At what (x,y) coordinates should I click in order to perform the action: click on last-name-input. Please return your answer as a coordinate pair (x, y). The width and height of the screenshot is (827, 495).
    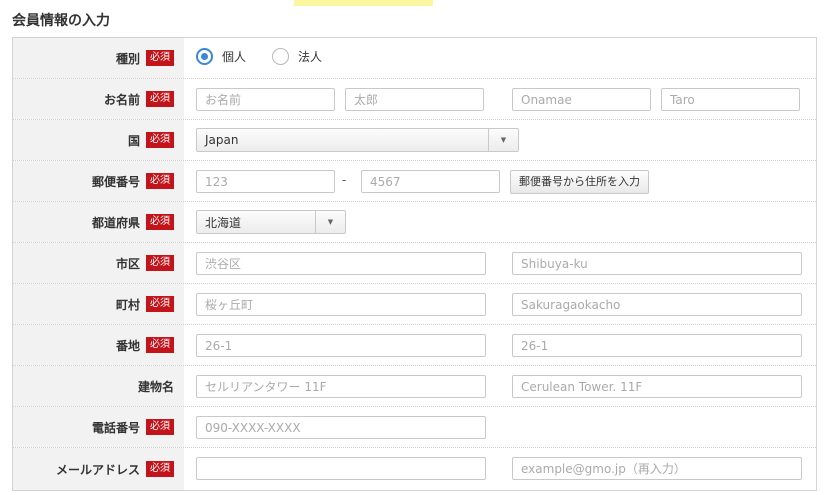
    Looking at the image, I should click on (265, 99).